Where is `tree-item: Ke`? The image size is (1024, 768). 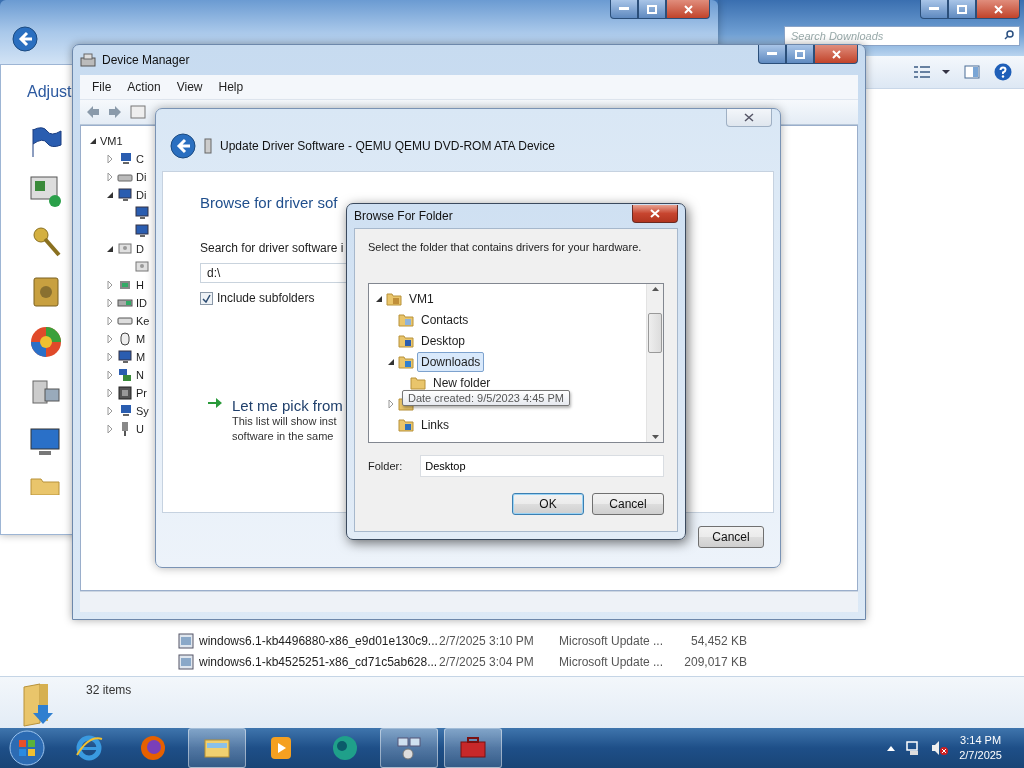
tree-item: Ke is located at coordinates (143, 321).